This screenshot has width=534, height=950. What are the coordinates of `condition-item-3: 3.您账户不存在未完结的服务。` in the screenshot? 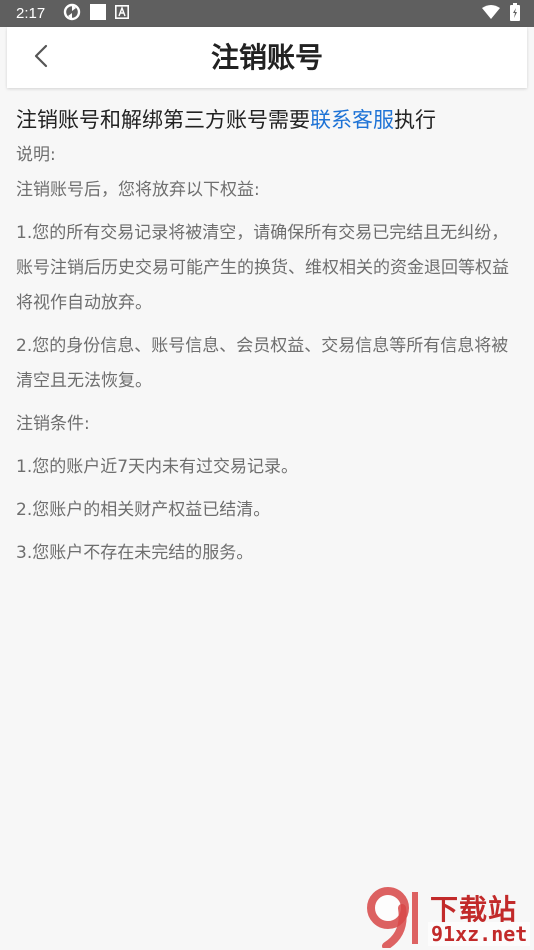 It's located at (135, 553).